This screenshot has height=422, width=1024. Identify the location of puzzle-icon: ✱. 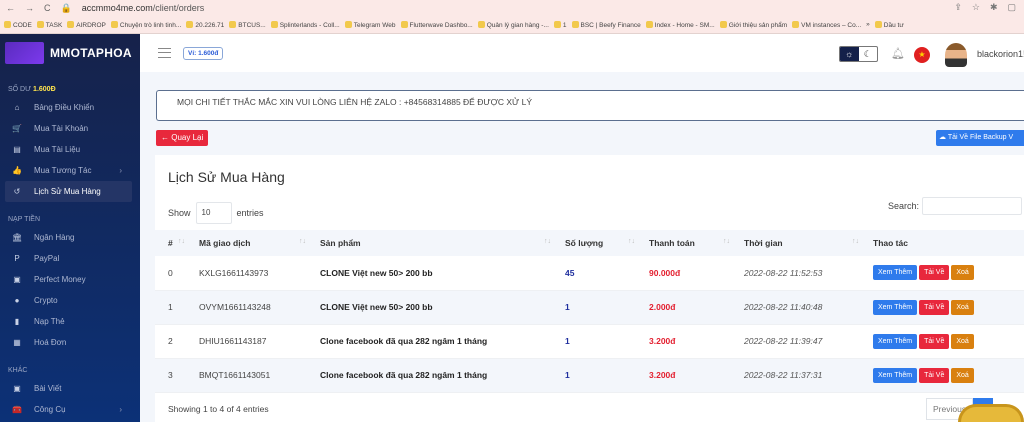
(994, 7).